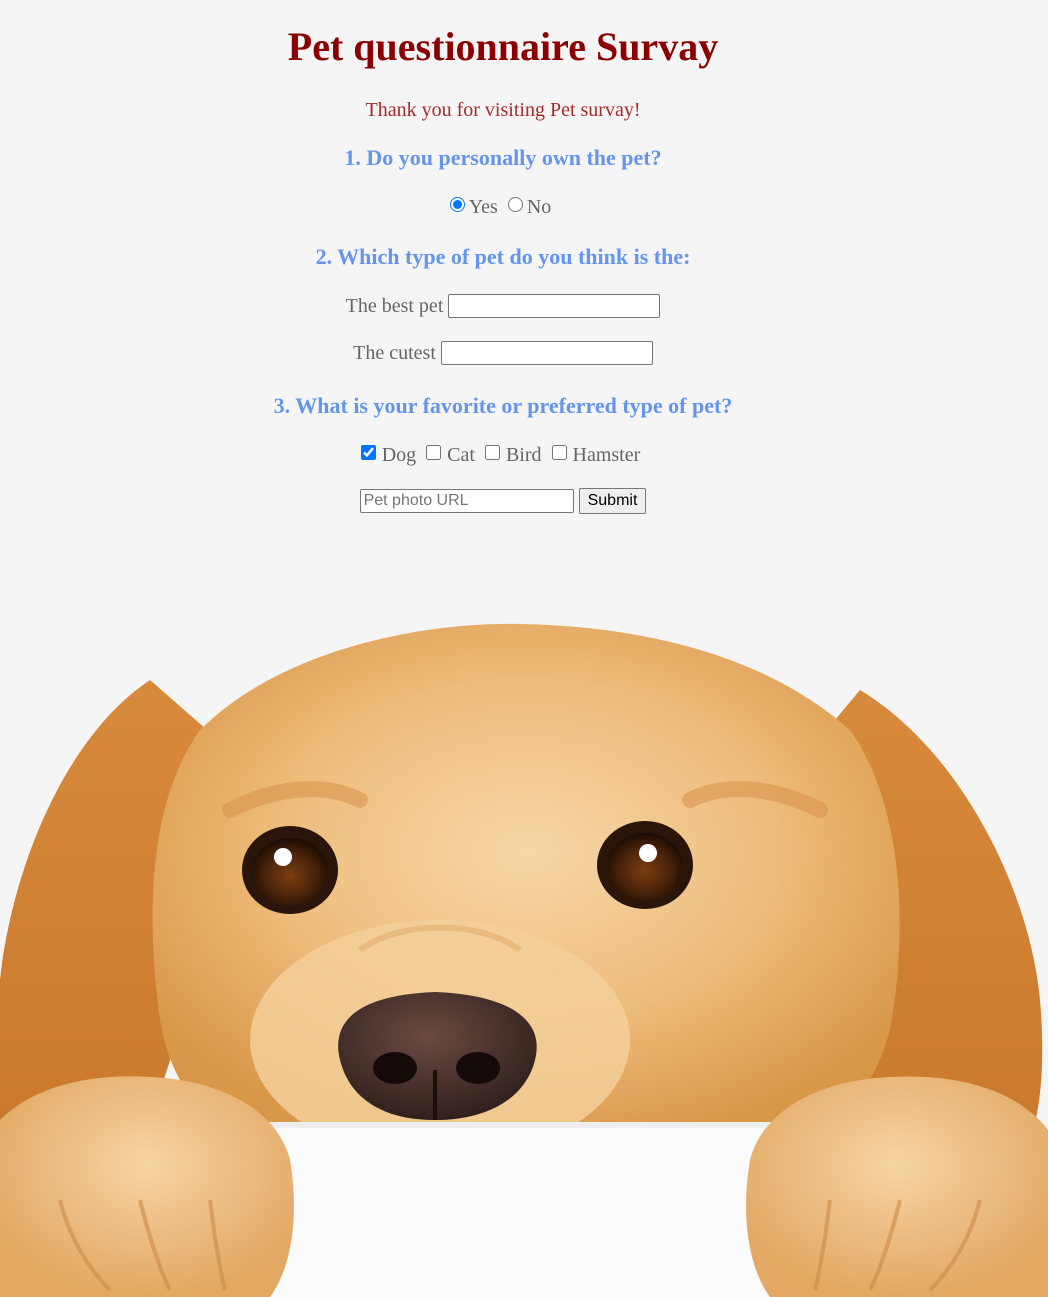 The image size is (1048, 1297). What do you see at coordinates (492, 452) in the screenshot?
I see `bird-checkbox` at bounding box center [492, 452].